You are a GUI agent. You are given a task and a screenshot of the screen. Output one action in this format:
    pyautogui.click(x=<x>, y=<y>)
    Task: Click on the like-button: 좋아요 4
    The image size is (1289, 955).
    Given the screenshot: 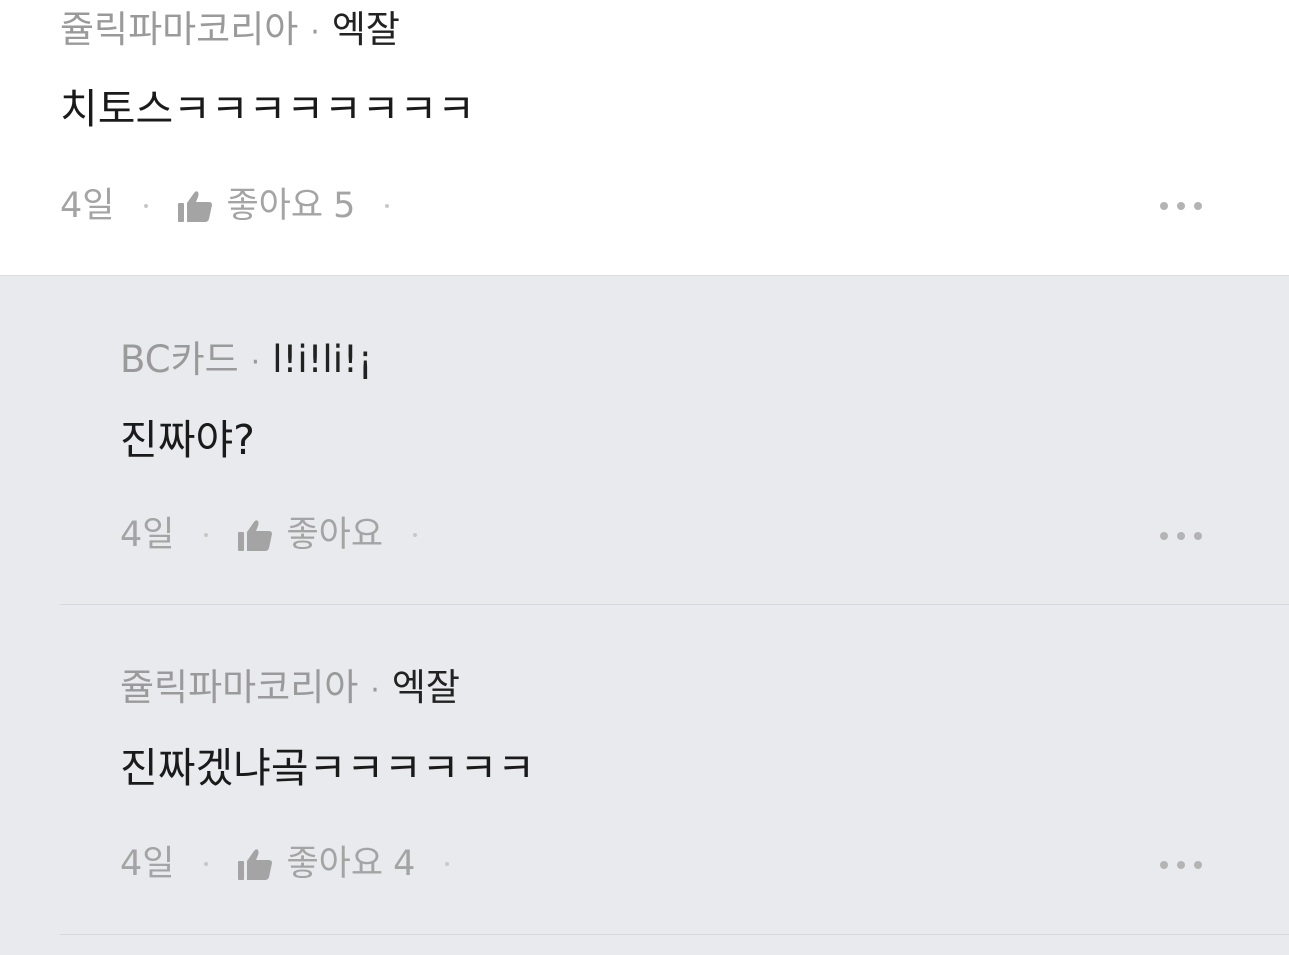 What is the action you would take?
    pyautogui.click(x=326, y=864)
    